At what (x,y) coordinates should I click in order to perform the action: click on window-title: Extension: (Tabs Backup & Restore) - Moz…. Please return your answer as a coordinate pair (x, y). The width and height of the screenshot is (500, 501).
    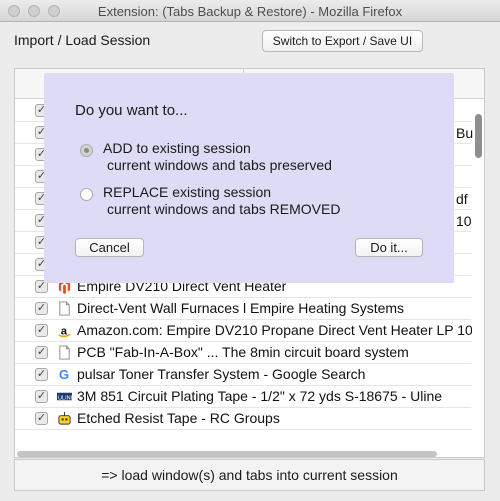
    Looking at the image, I should click on (250, 11).